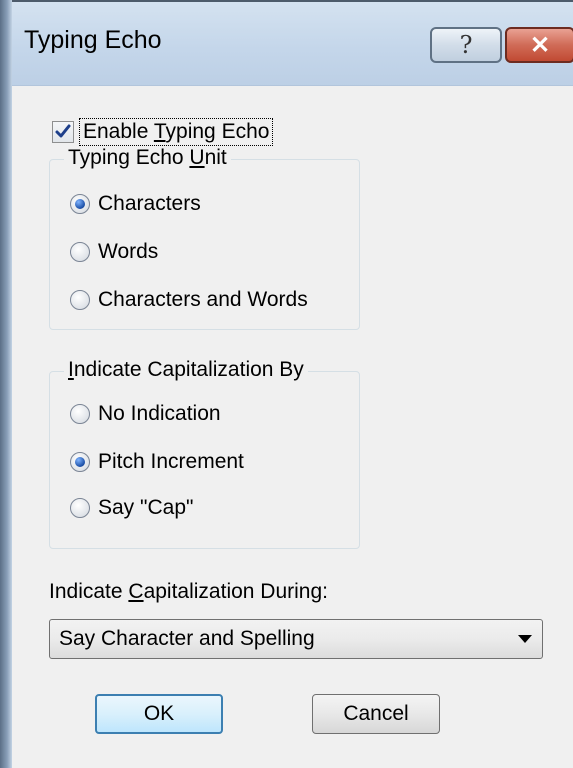 This screenshot has height=768, width=573. What do you see at coordinates (188, 591) in the screenshot?
I see `capitalization-during-label: Indicate Capitalization During:` at bounding box center [188, 591].